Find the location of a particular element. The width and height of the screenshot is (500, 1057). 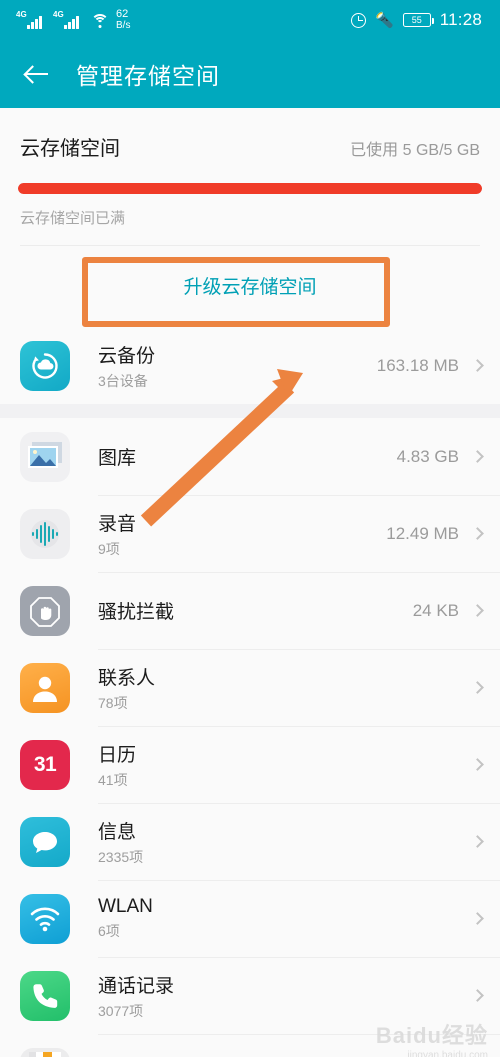

battery-icon: 55 is located at coordinates (418, 20).